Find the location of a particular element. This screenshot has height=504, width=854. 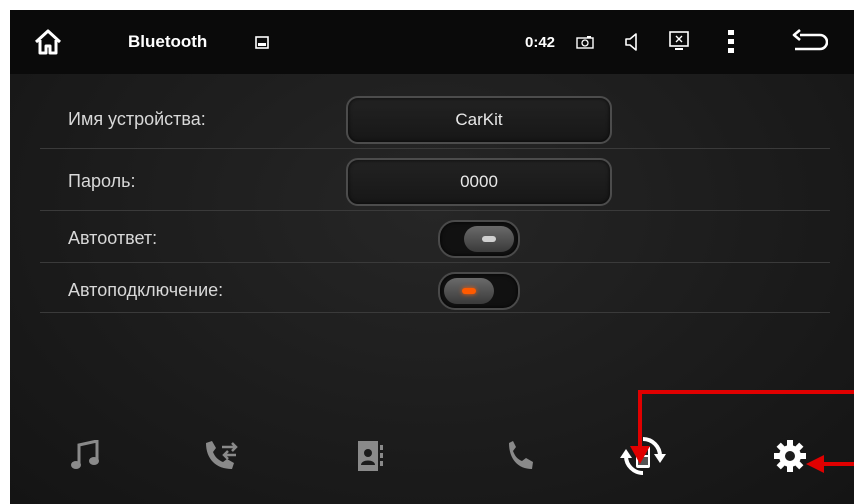

volume-icon is located at coordinates (632, 42).